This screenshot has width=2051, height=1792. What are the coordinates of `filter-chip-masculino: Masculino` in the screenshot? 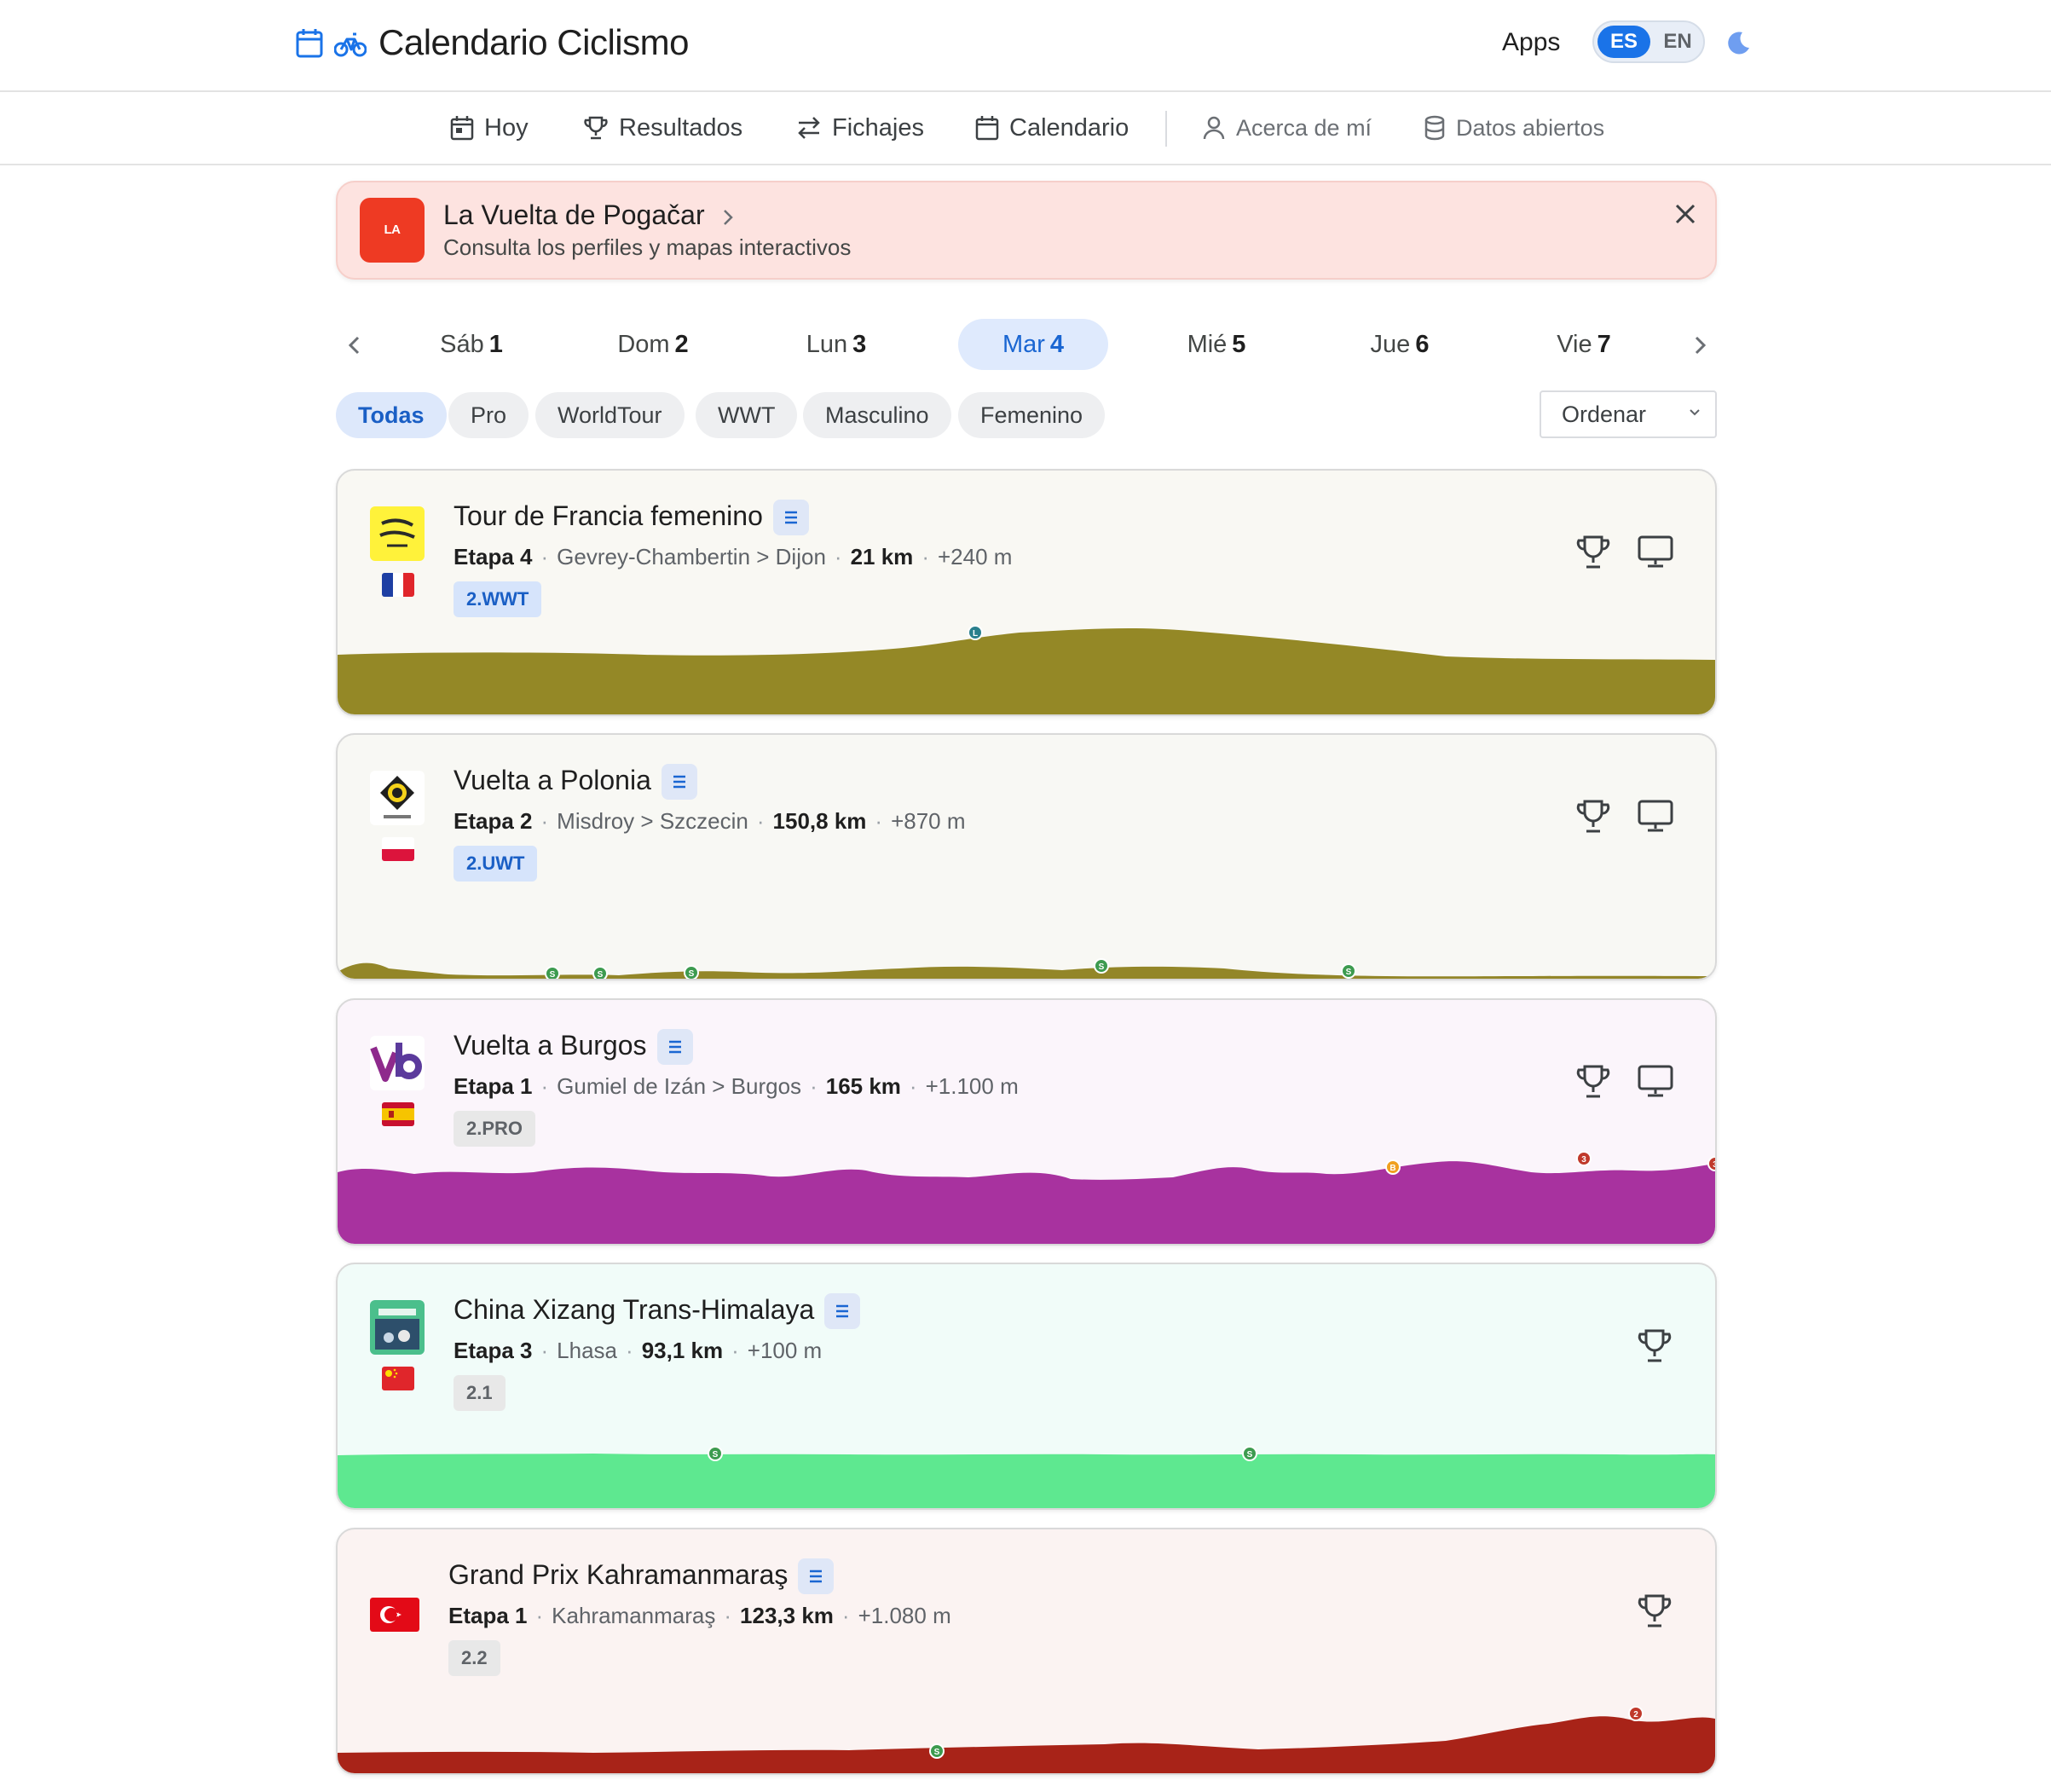 It's located at (877, 415).